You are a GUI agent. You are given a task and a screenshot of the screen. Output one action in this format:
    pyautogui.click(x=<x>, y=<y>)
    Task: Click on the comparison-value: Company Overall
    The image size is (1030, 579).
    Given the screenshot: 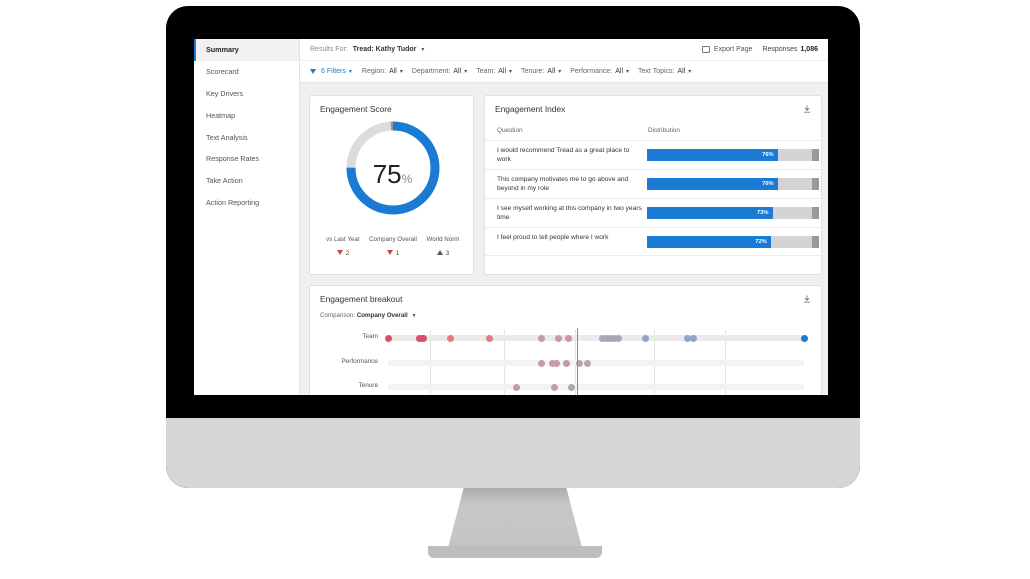 What is the action you would take?
    pyautogui.click(x=382, y=315)
    